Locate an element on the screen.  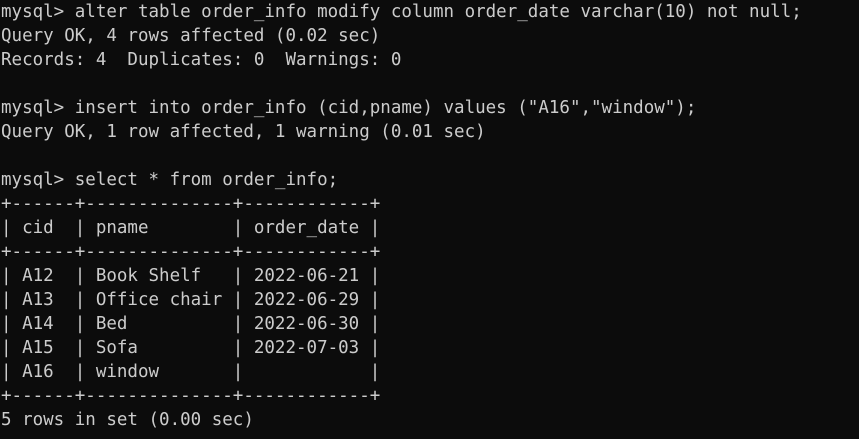
table-row: | A13 | Office chair | 2022-06-29 | is located at coordinates (191, 300).